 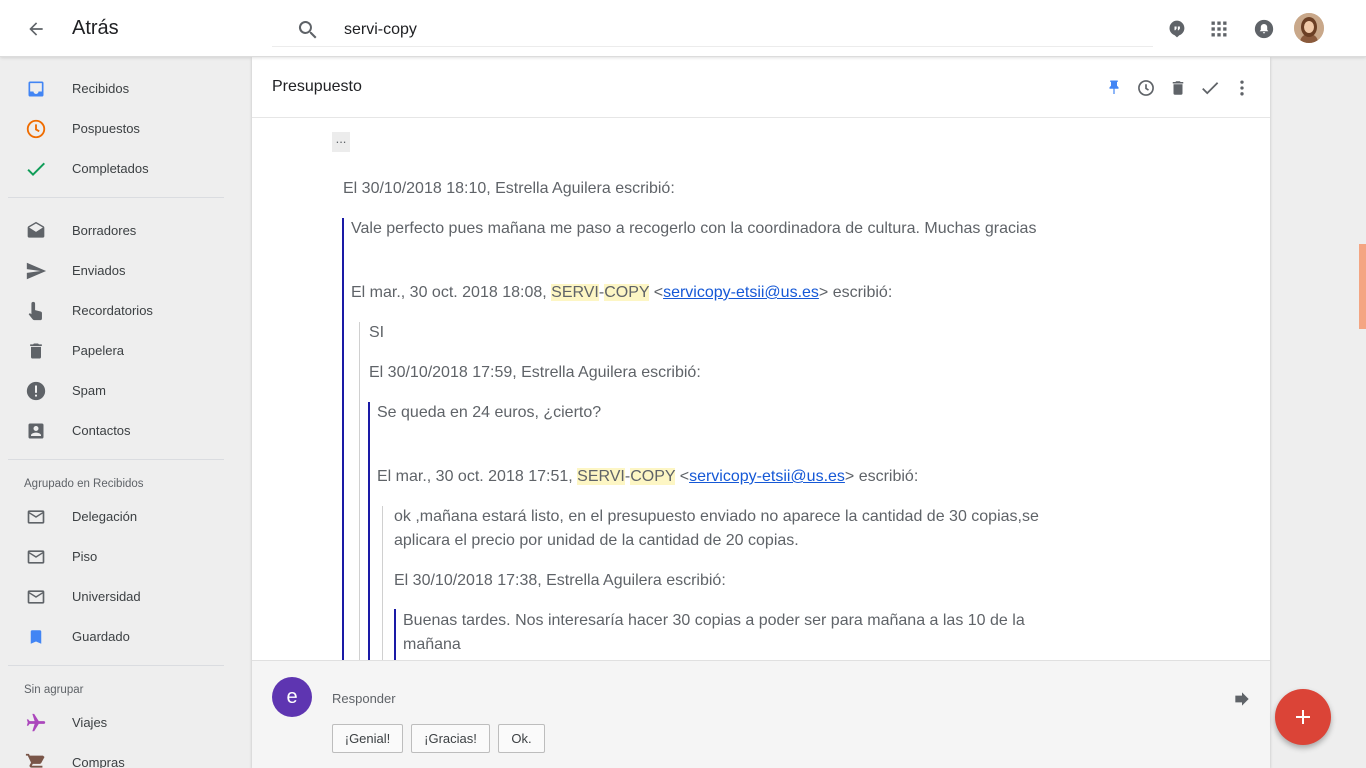 I want to click on sidebar-item-papelera: Papelera, so click(x=116, y=351).